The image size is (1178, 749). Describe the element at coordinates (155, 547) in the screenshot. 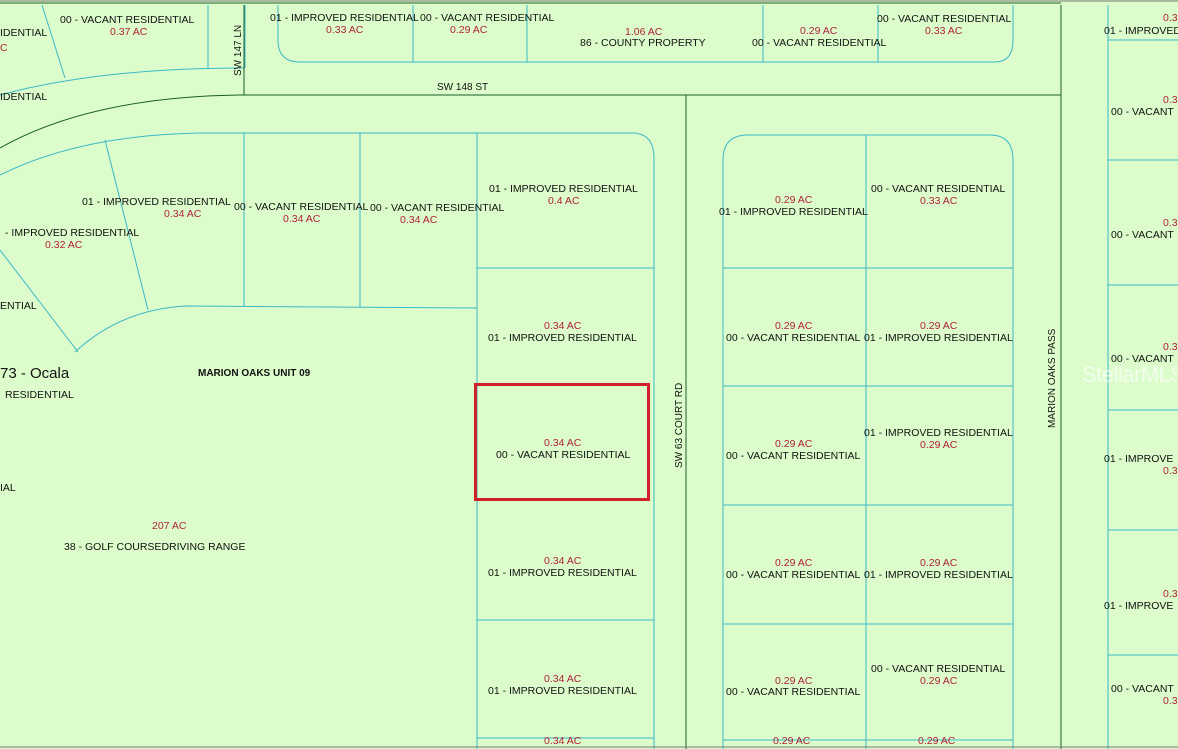

I see `golf-use: 38 - GOLF COURSEDRIVING RANGE` at that location.